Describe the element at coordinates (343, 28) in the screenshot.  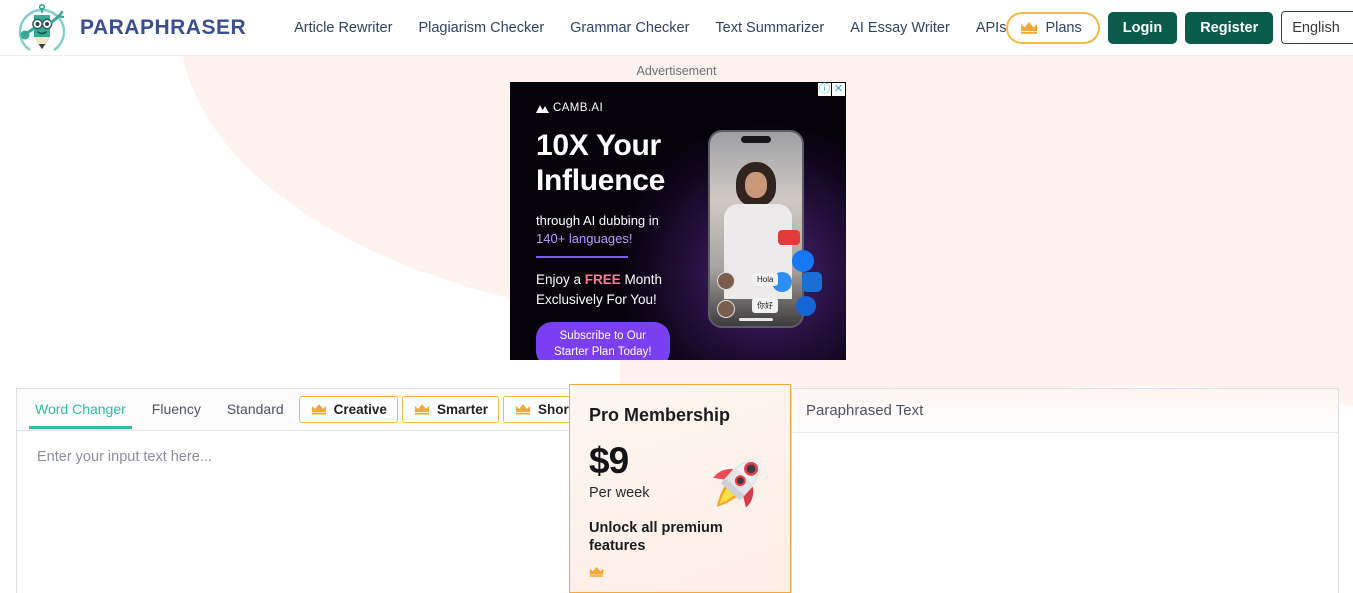
I see `nav-item-article-rewriter: Article Rewriter` at that location.